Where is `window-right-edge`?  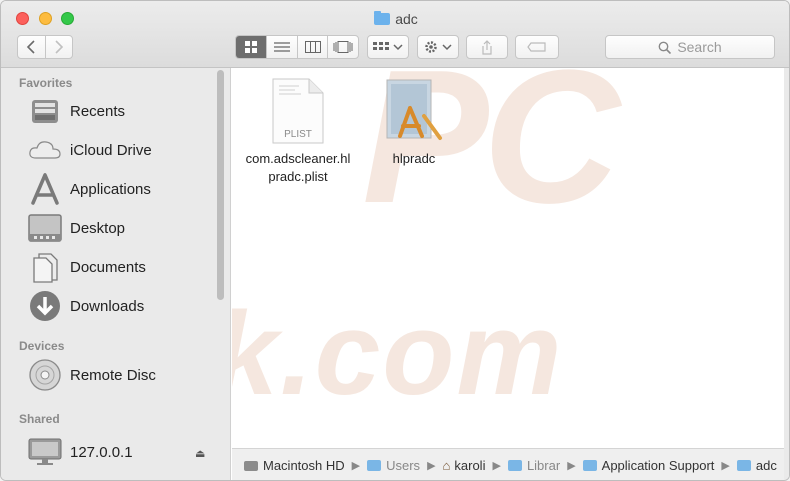
window-right-edge is located at coordinates (786, 274).